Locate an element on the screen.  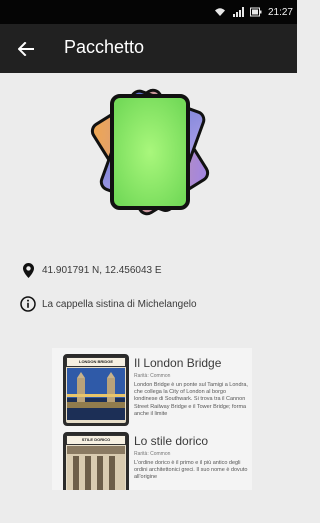
arrow-back-icon is located at coordinates (26, 49).